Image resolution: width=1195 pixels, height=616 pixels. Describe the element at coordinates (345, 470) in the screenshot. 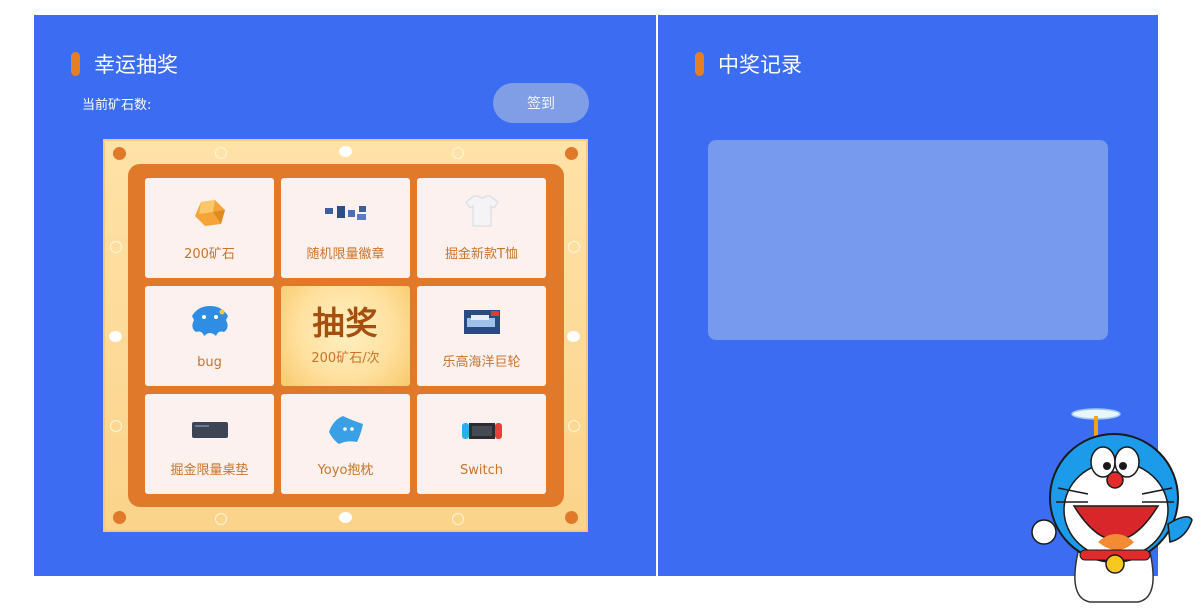

I see `prize-label: Yoyo抱枕` at that location.